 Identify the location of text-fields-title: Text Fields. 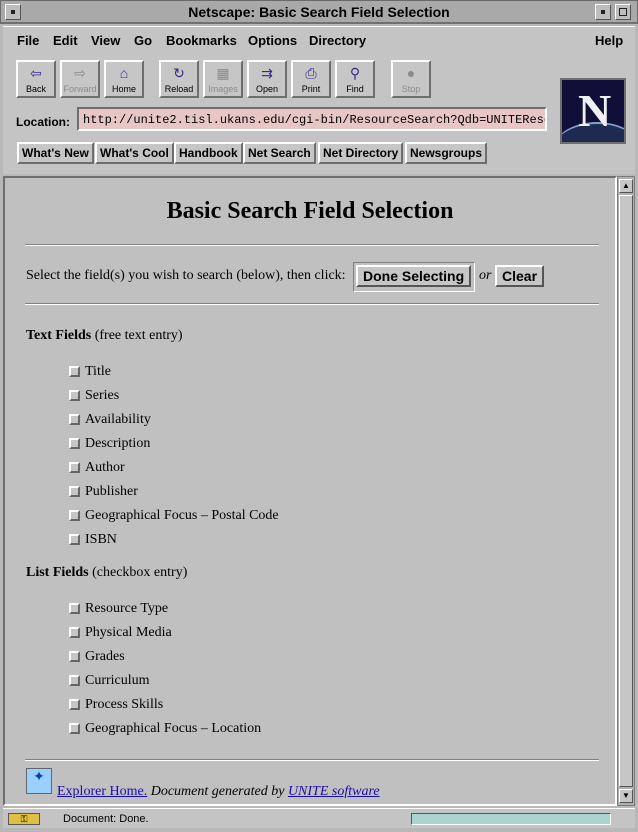
(59, 335).